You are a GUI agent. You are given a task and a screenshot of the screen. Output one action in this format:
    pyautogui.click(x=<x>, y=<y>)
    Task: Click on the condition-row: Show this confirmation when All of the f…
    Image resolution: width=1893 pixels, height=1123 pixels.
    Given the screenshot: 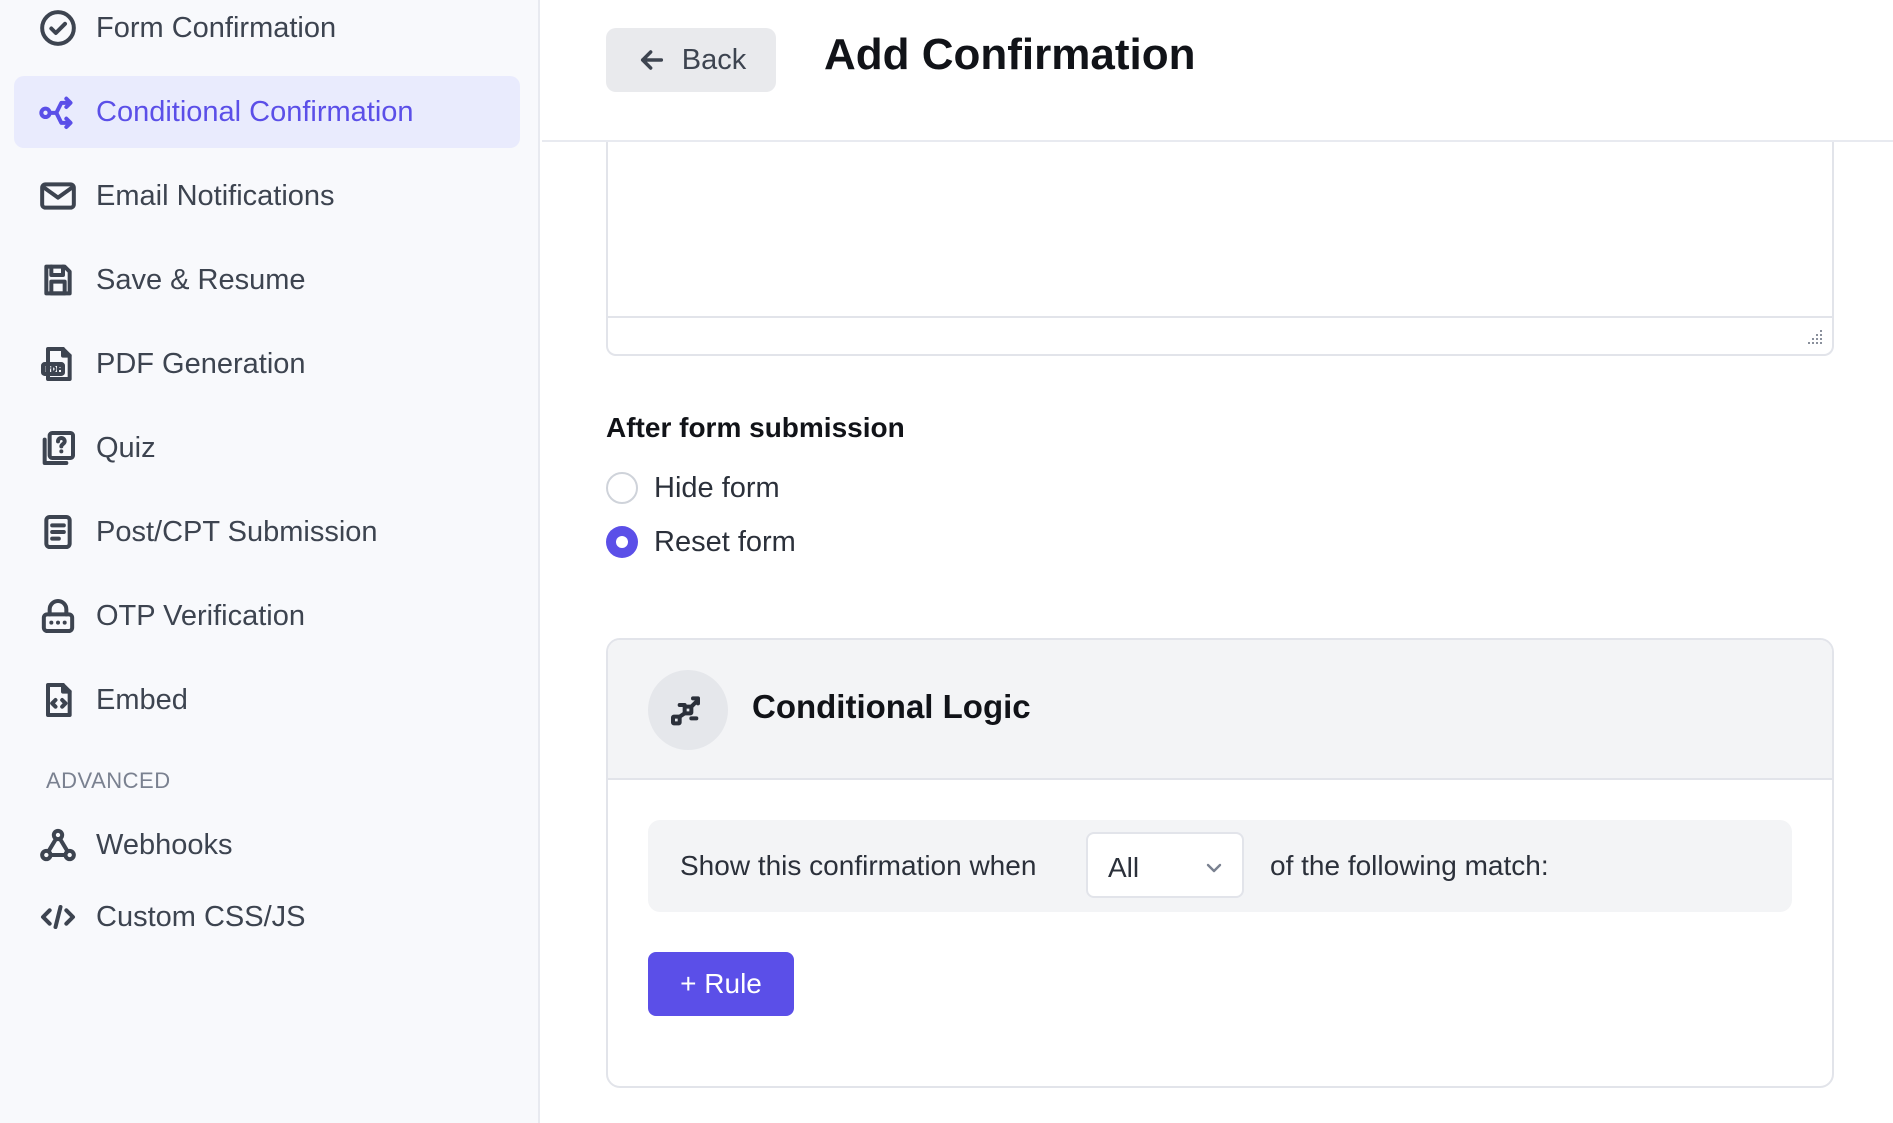 What is the action you would take?
    pyautogui.click(x=1220, y=866)
    